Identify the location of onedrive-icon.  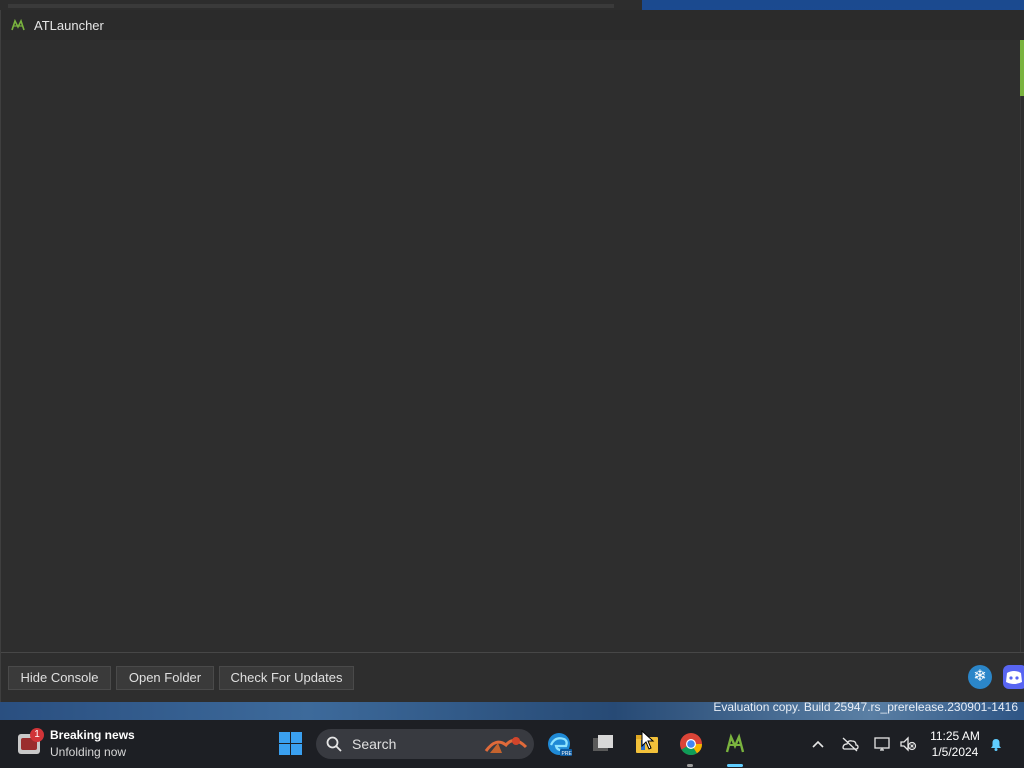
(850, 744).